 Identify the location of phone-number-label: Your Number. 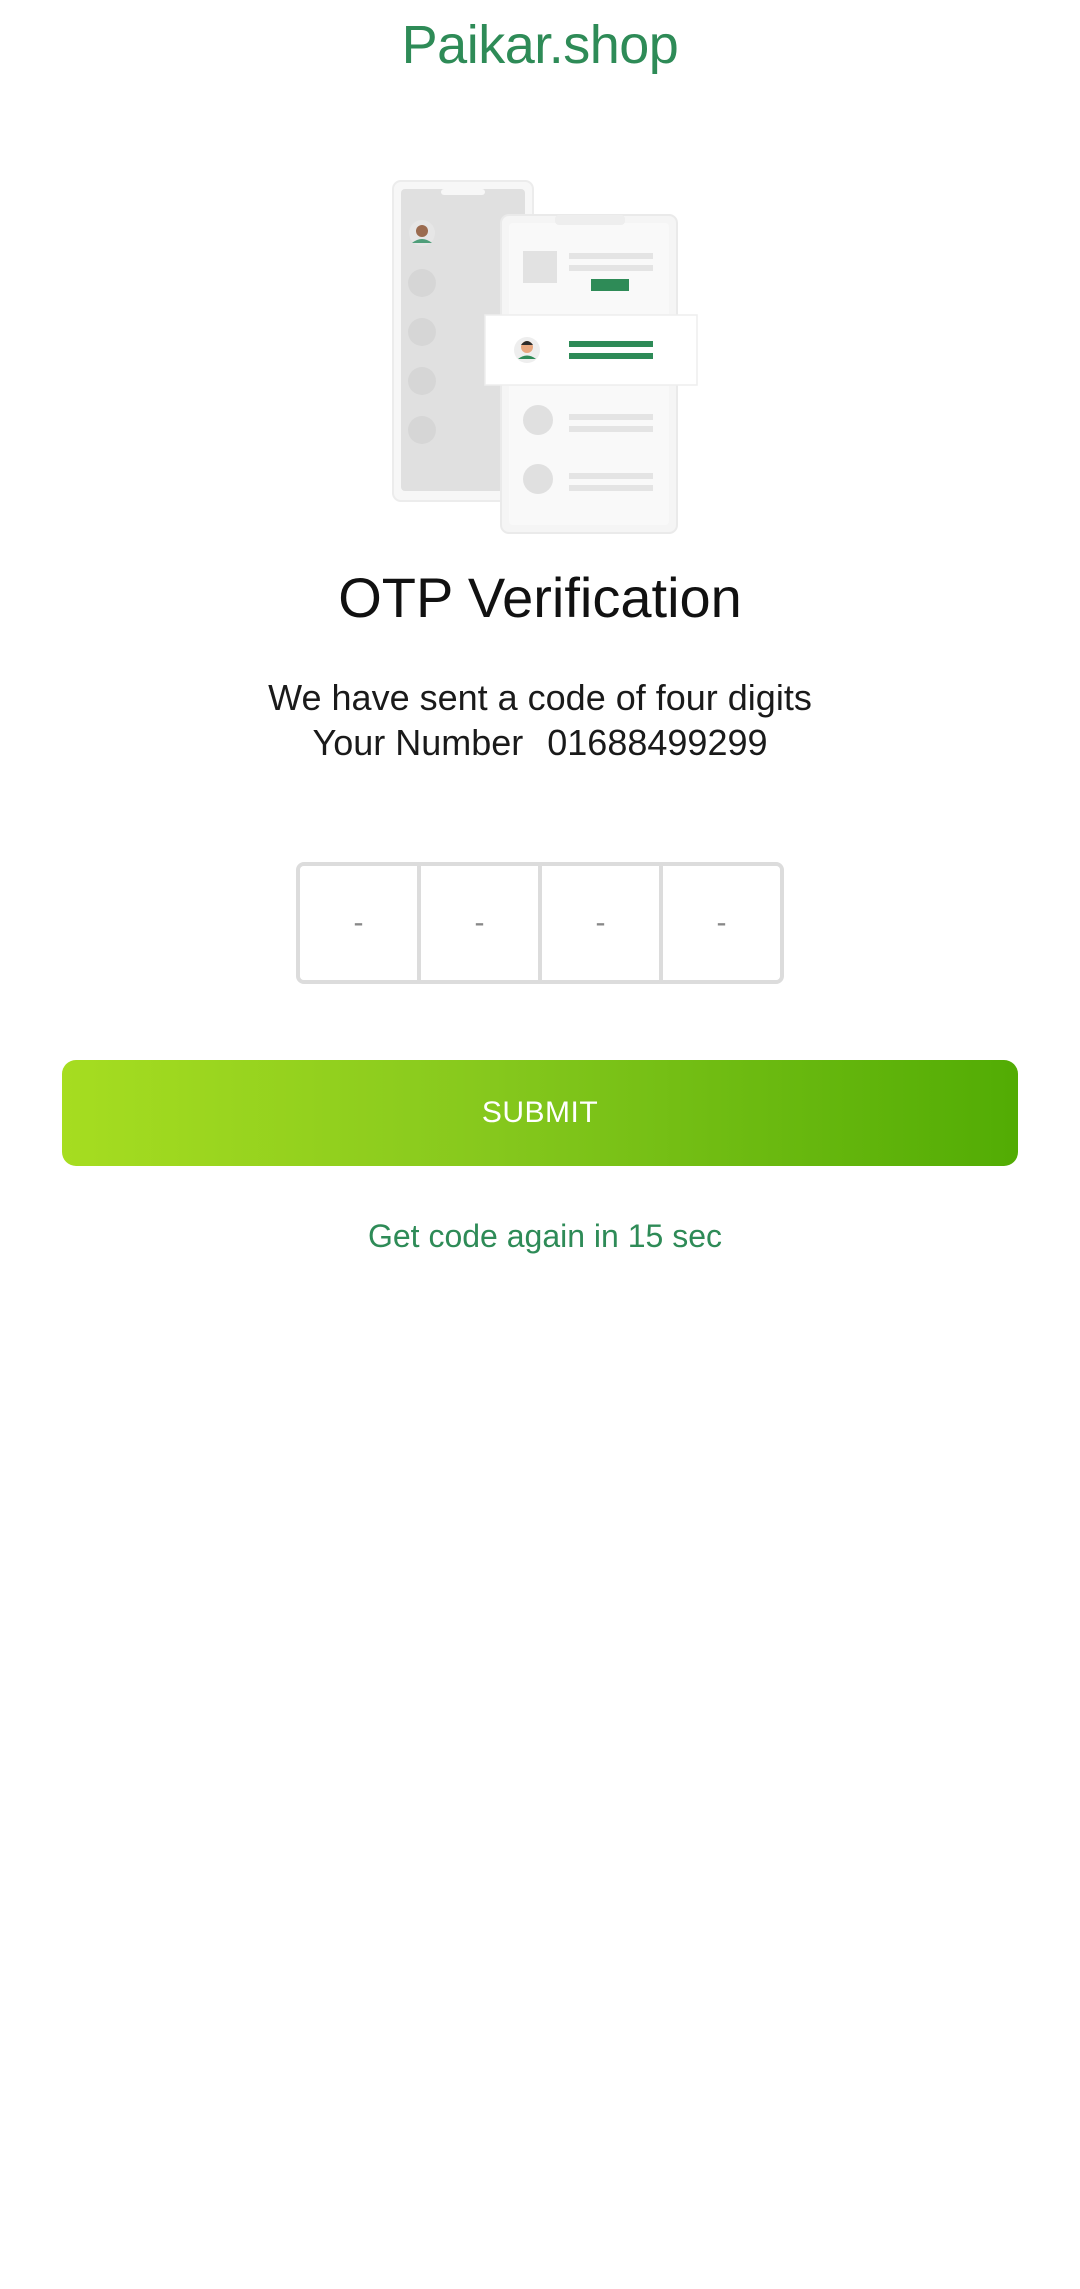
(418, 742).